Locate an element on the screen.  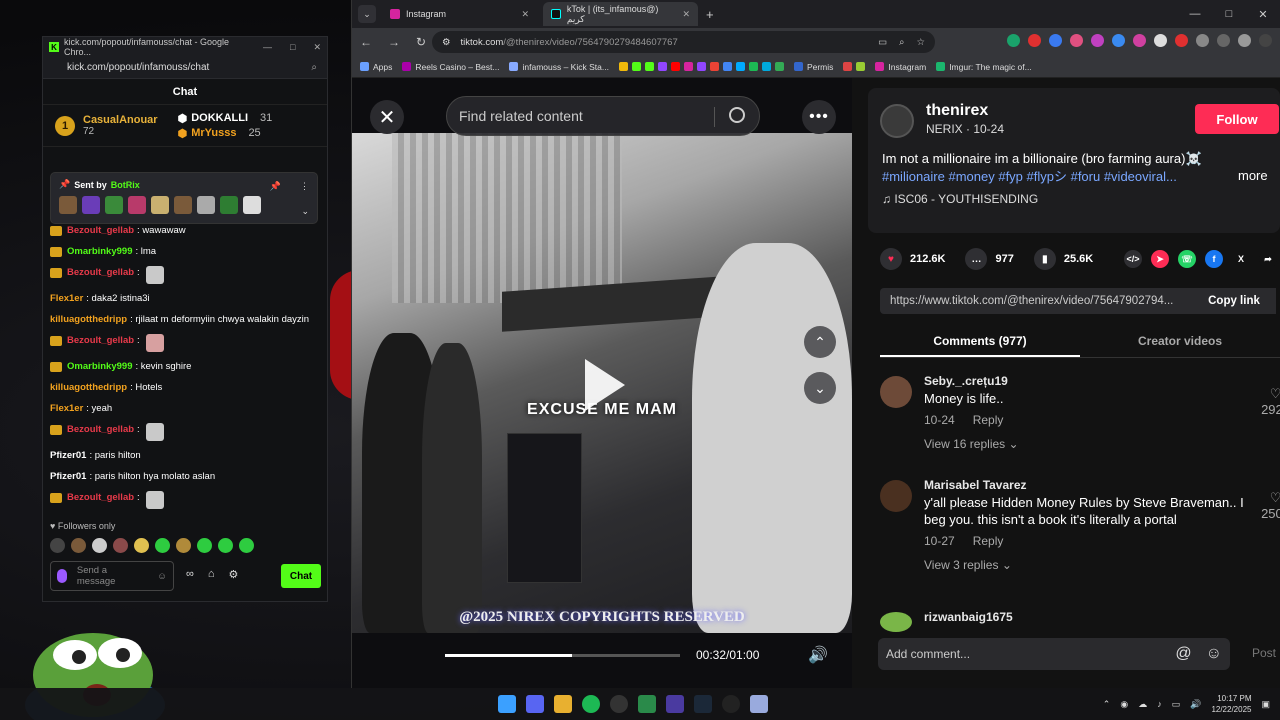
chat-message: Omarbinky999: kevin sghire is located at coordinates (185, 366).